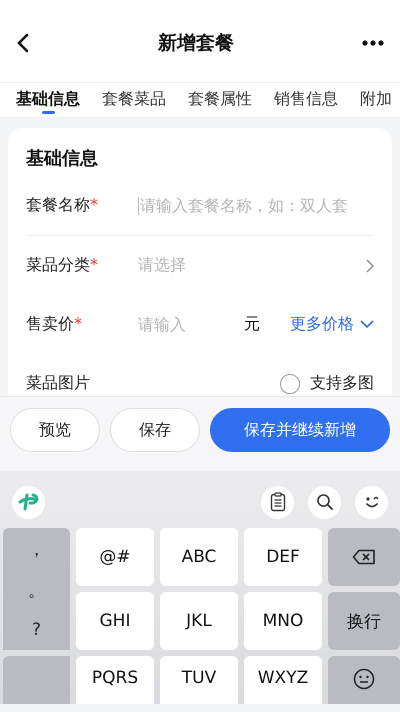  Describe the element at coordinates (332, 324) in the screenshot. I see `more-prices-link: 更多价格` at that location.